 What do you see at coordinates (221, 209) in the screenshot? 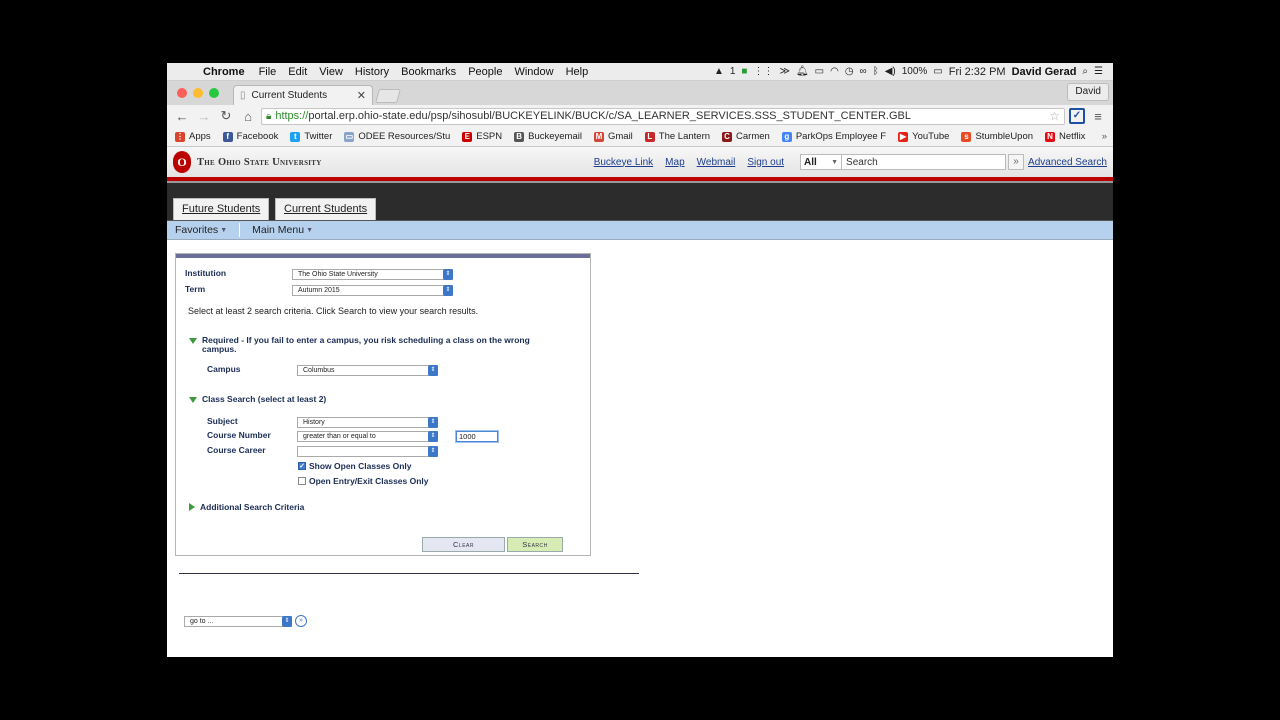
I see `tab-future-students: Future Students` at bounding box center [221, 209].